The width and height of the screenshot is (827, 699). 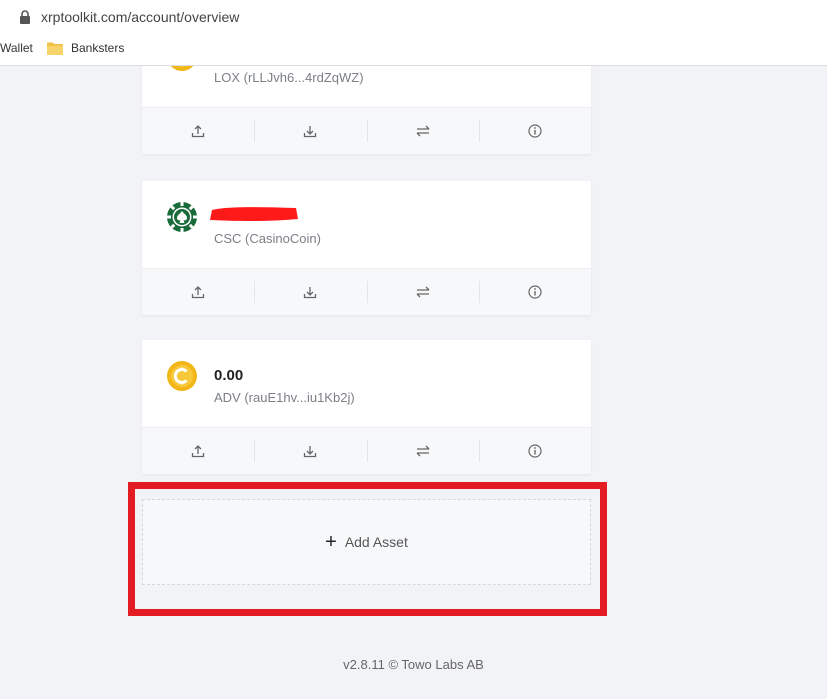 I want to click on bookmark-banksters: Banksters, so click(x=97, y=48).